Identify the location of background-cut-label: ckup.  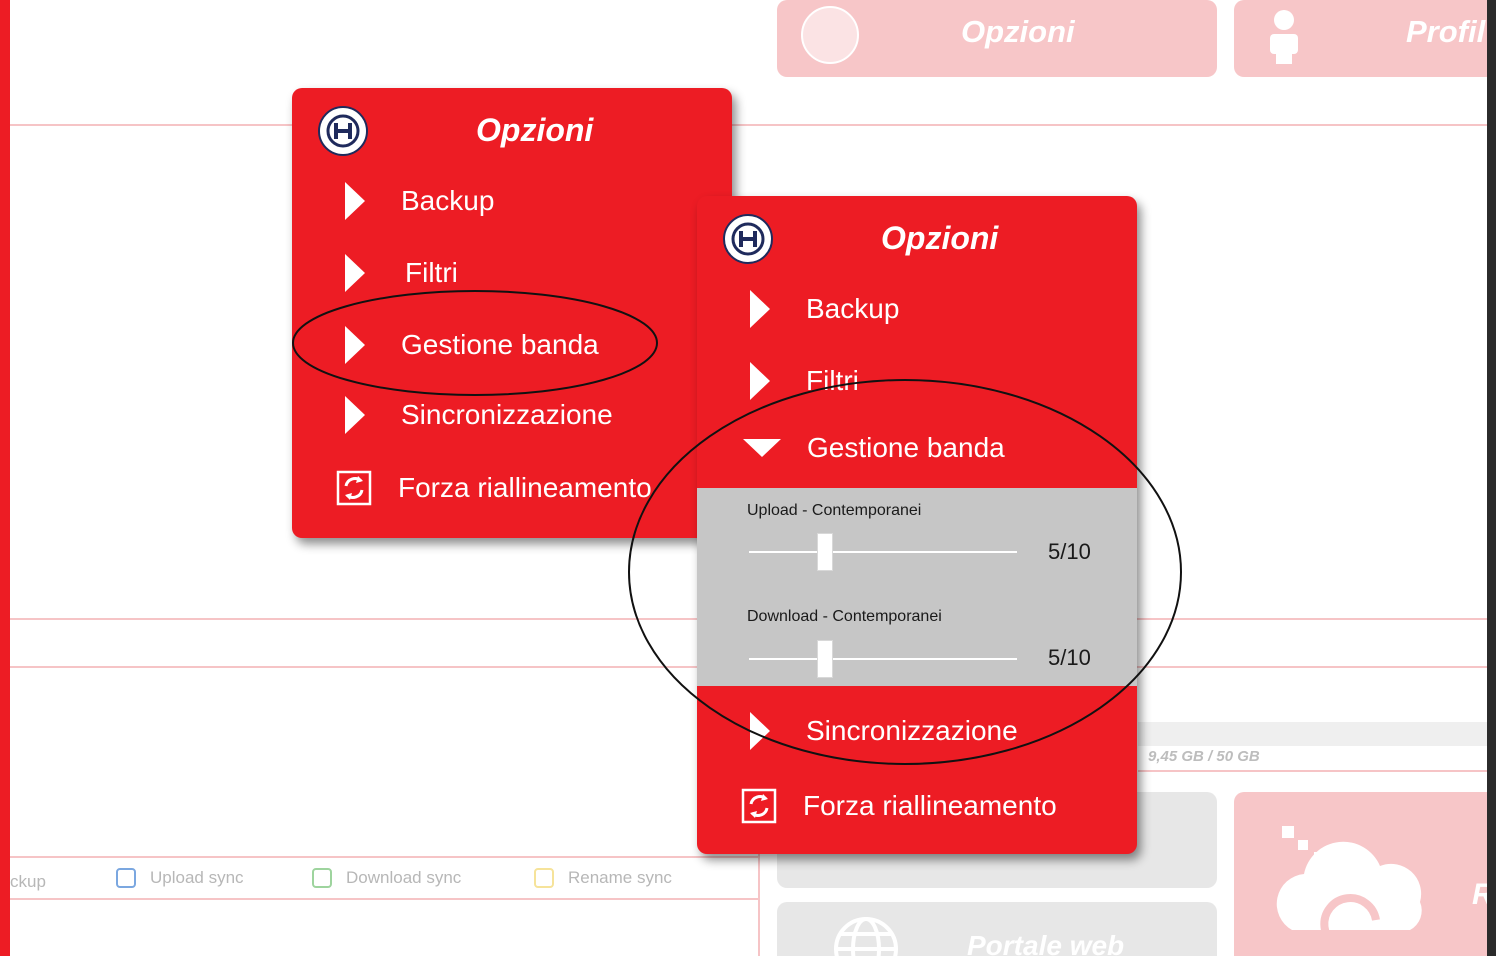
(28, 881).